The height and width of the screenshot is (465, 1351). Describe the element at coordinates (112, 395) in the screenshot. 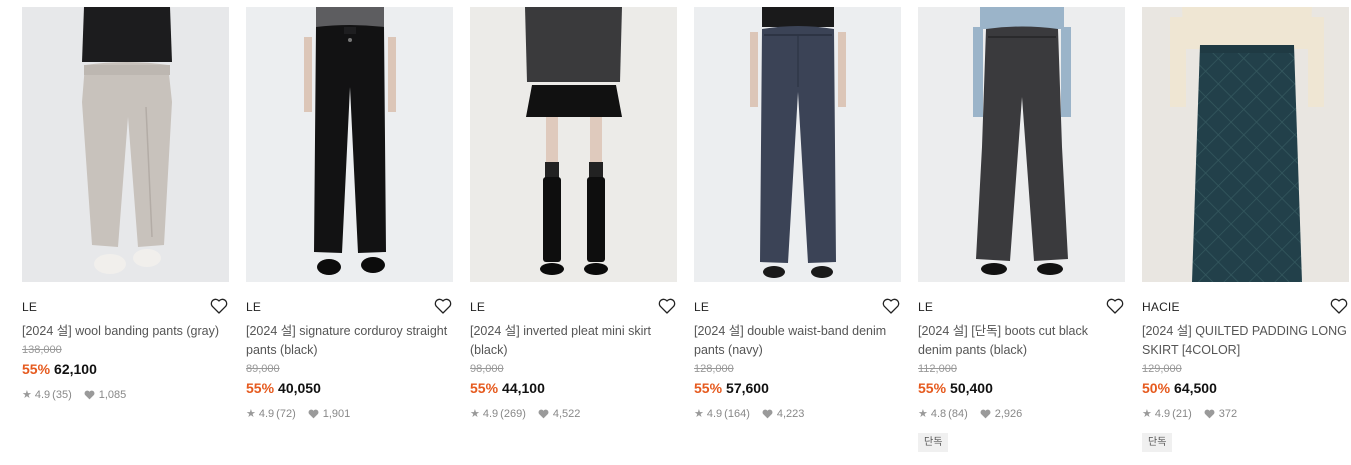

I see `like-count: 1,085` at that location.